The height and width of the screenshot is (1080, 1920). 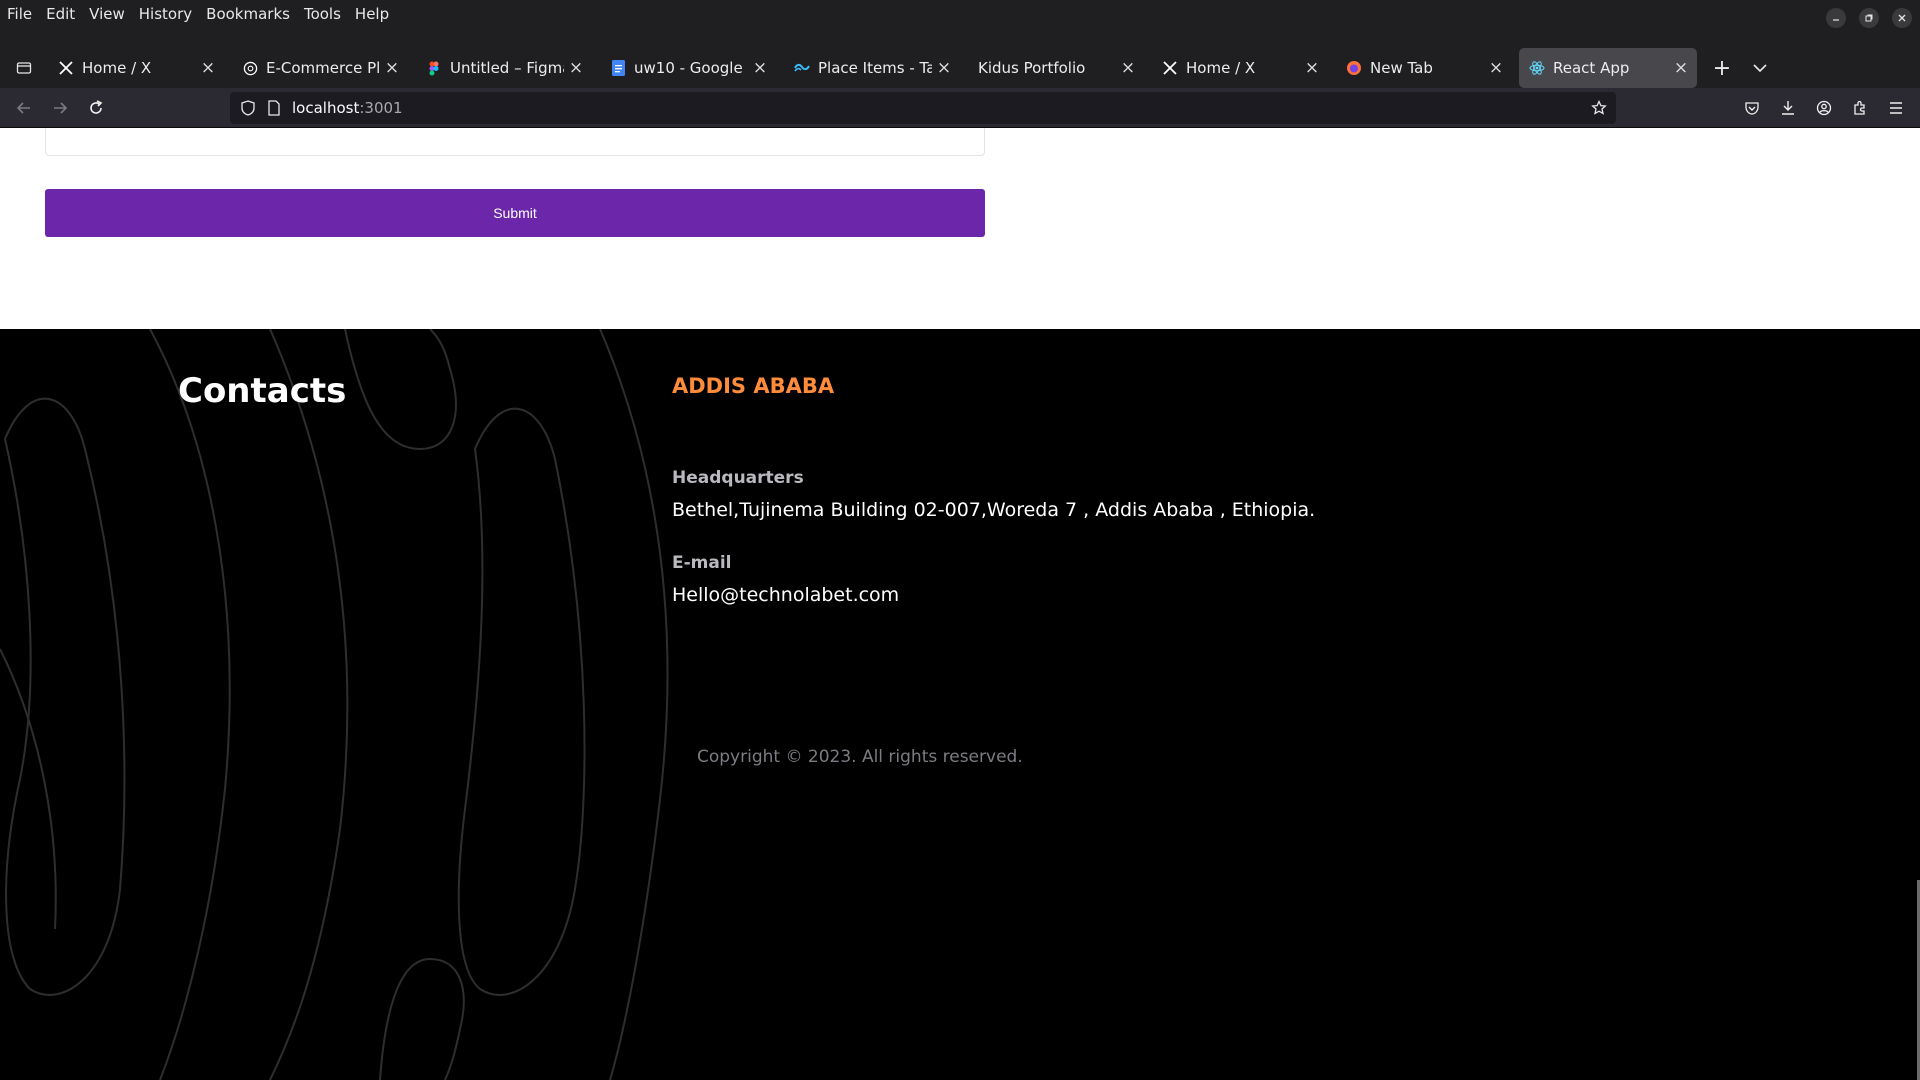 I want to click on window-controls, so click(x=1869, y=18).